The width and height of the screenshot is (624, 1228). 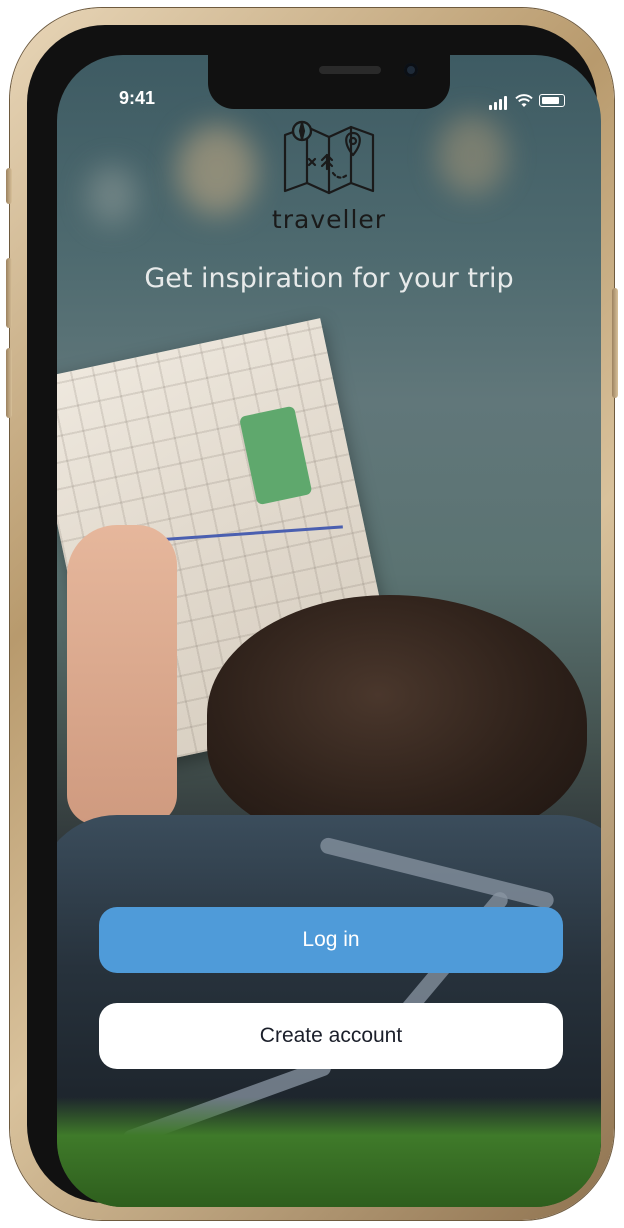 I want to click on battery-icon, so click(x=552, y=100).